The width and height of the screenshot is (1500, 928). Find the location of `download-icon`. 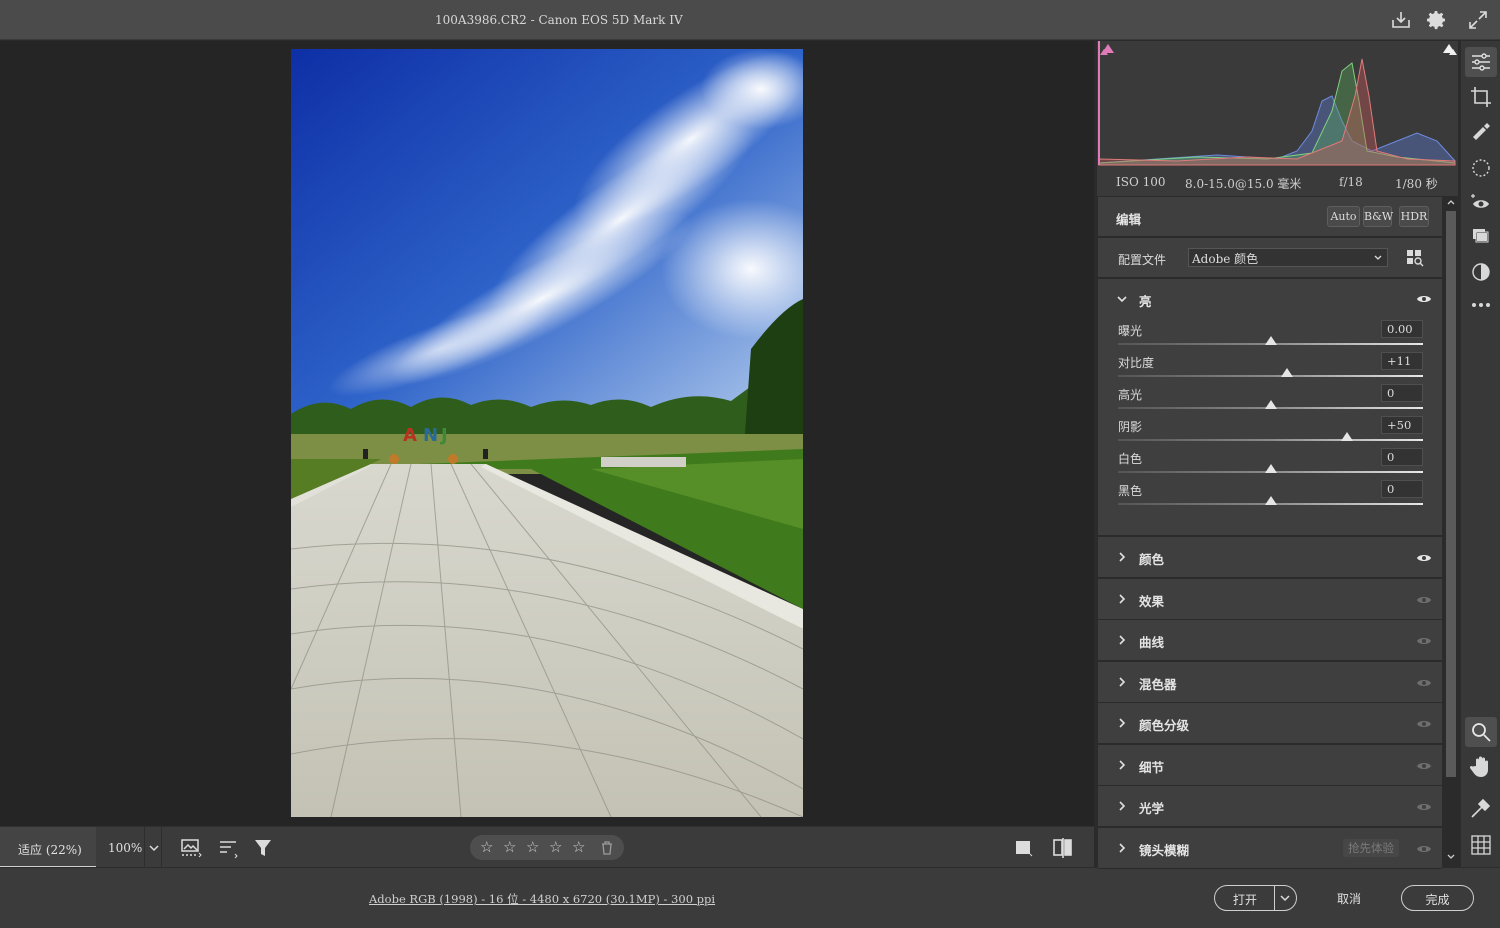

download-icon is located at coordinates (1401, 20).